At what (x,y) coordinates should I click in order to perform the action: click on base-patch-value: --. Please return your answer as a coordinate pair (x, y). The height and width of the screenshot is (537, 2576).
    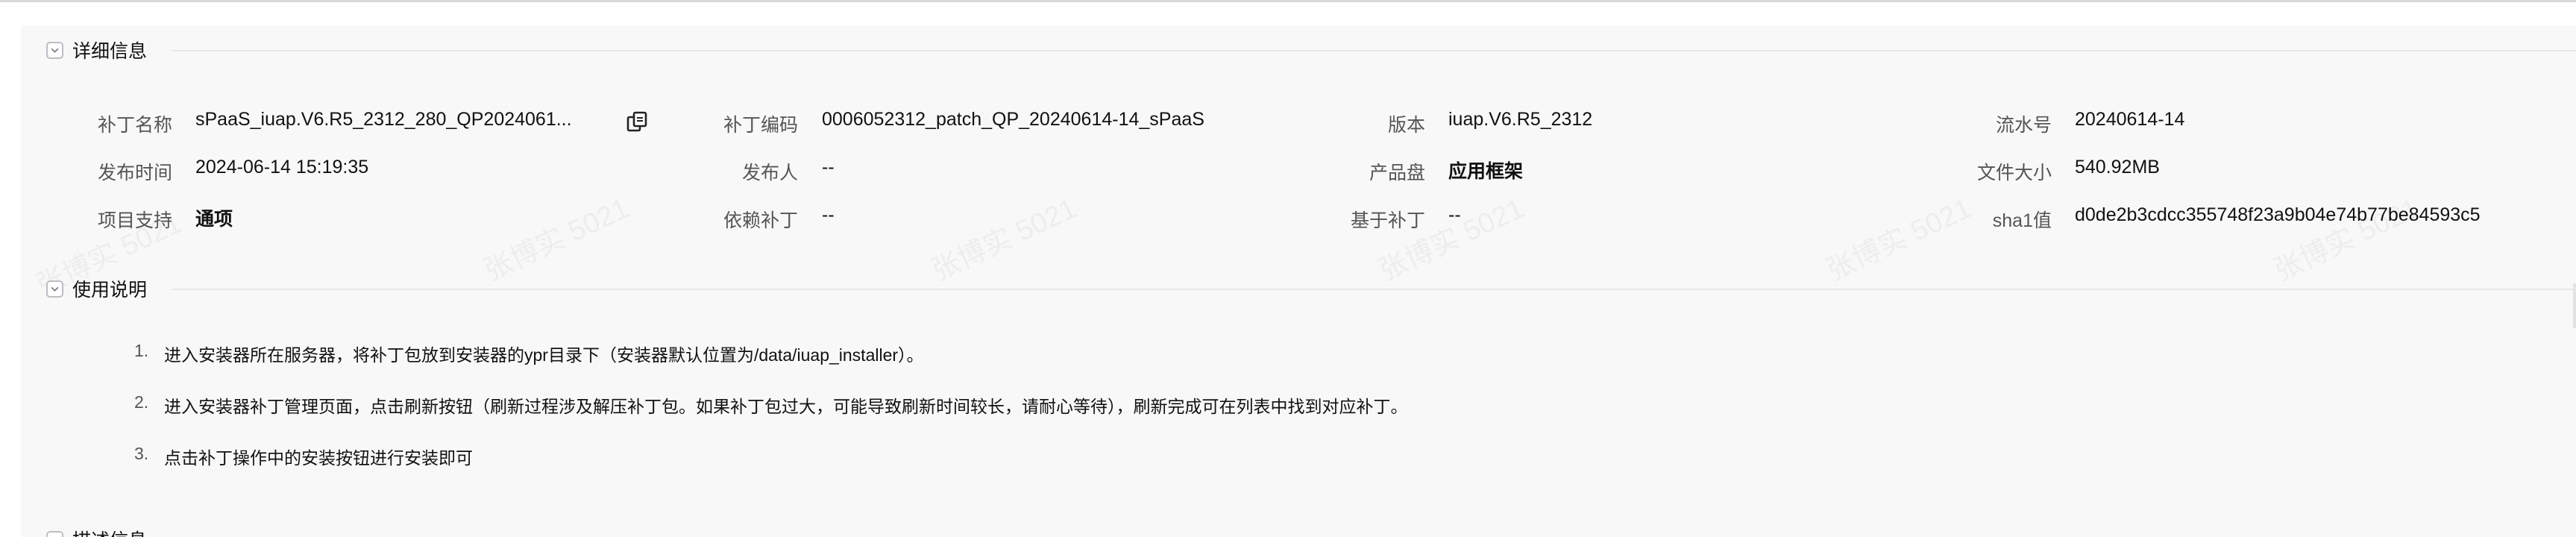
    Looking at the image, I should click on (1454, 214).